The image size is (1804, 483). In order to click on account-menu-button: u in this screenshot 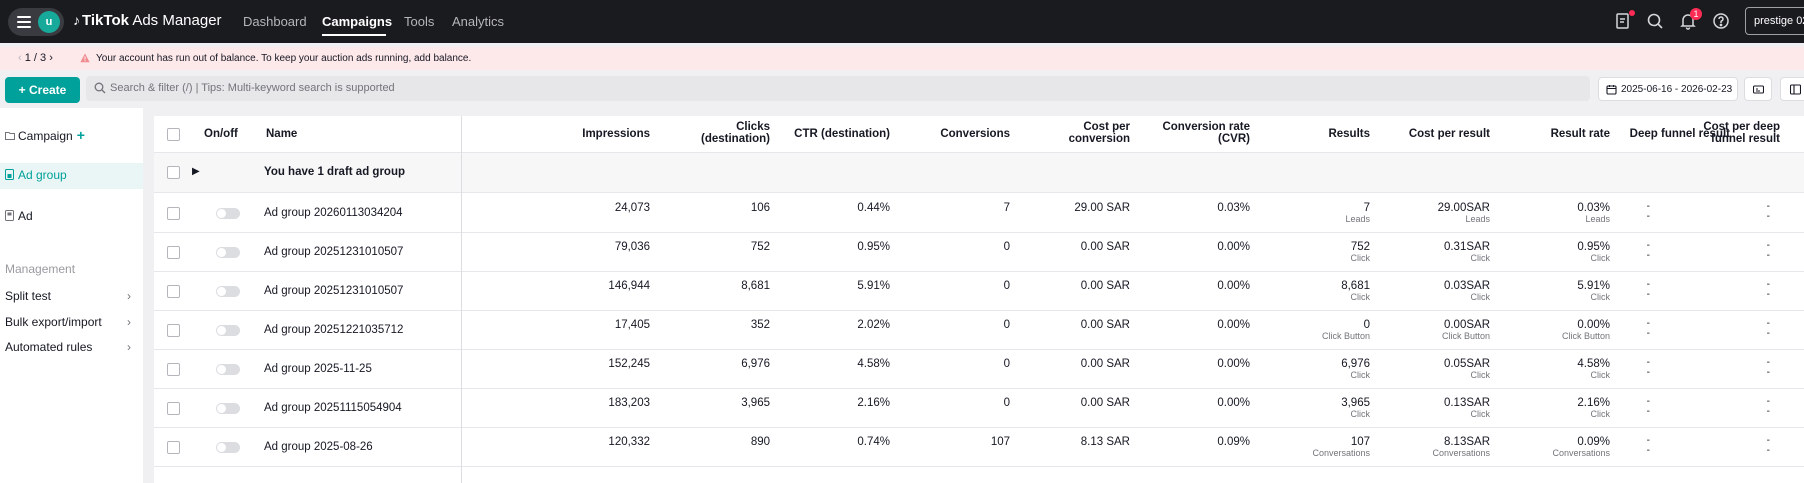, I will do `click(36, 22)`.